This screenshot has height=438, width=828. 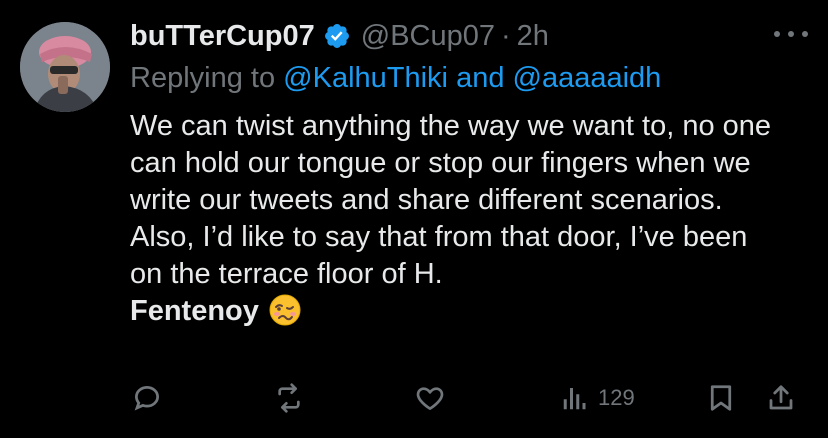 I want to click on heart-icon, so click(x=430, y=398).